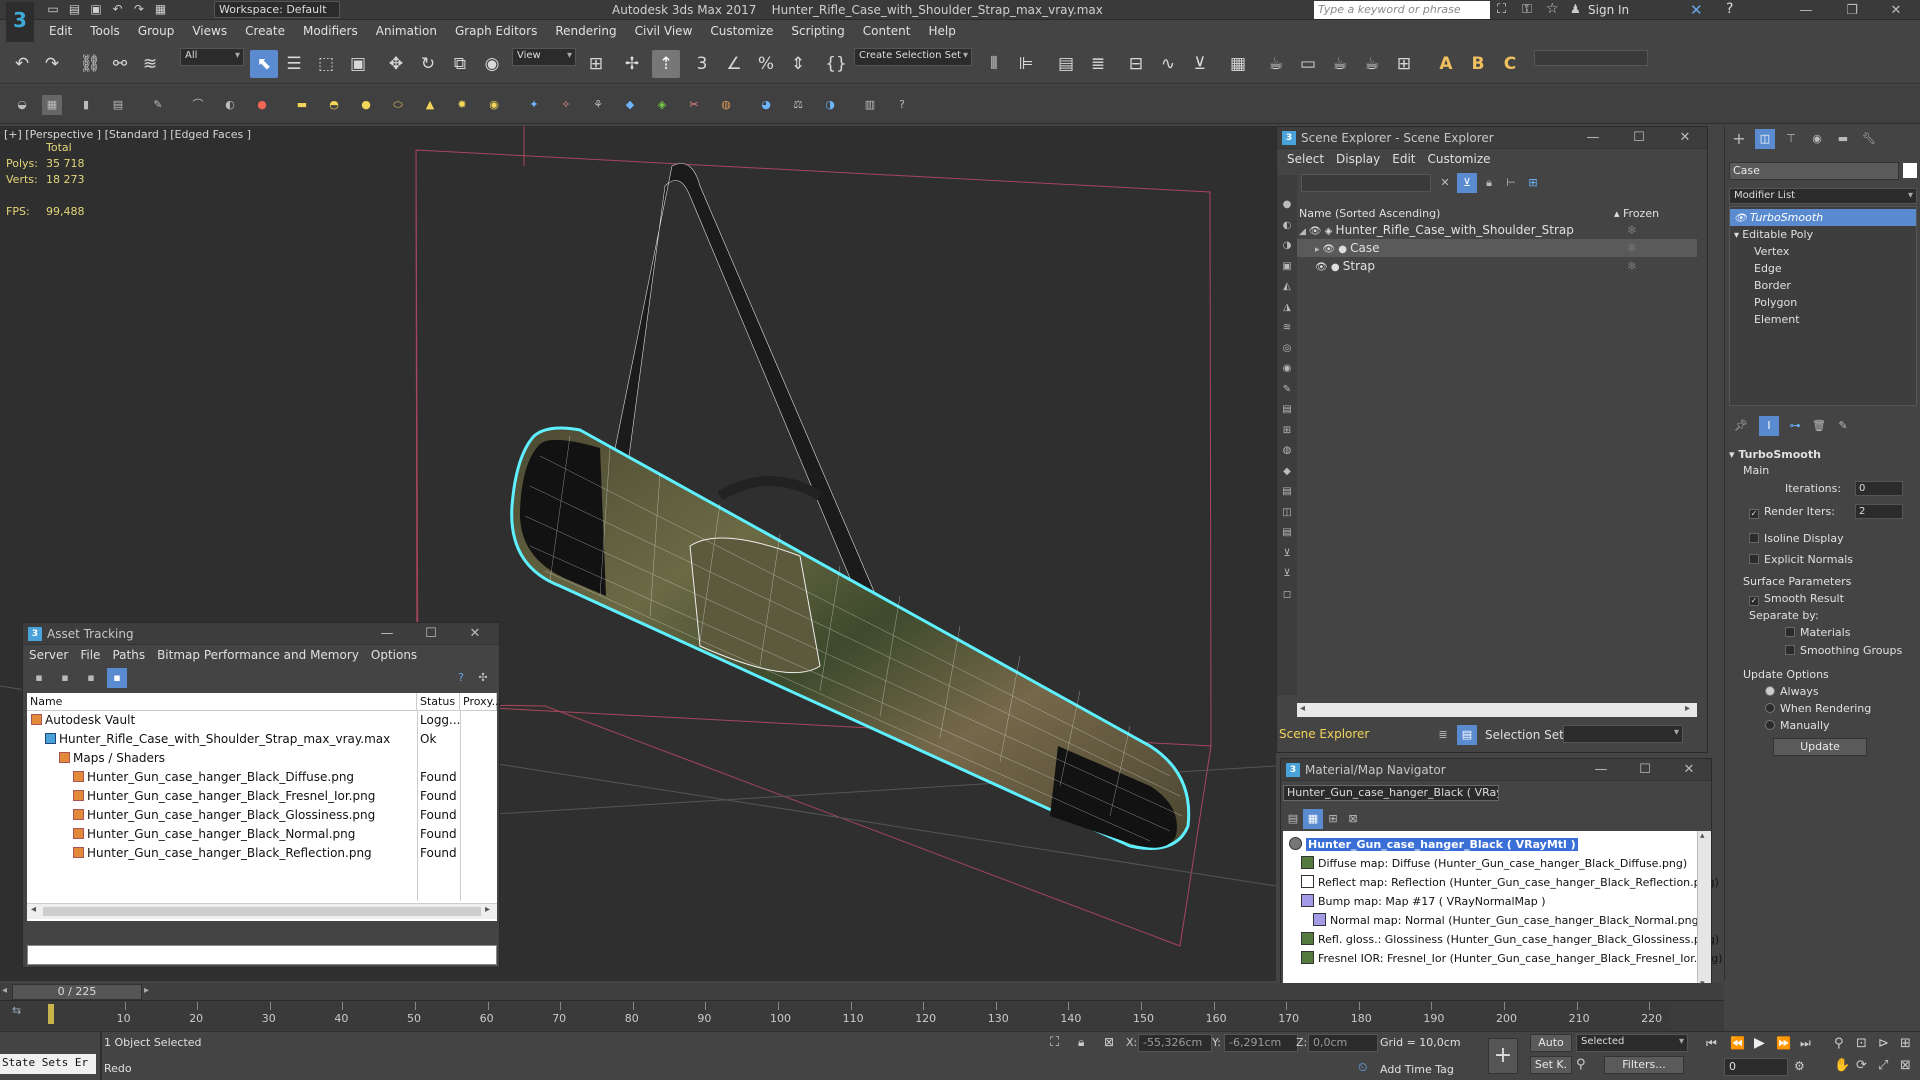  I want to click on remove-modifier-icon: 🗑︎, so click(1819, 426).